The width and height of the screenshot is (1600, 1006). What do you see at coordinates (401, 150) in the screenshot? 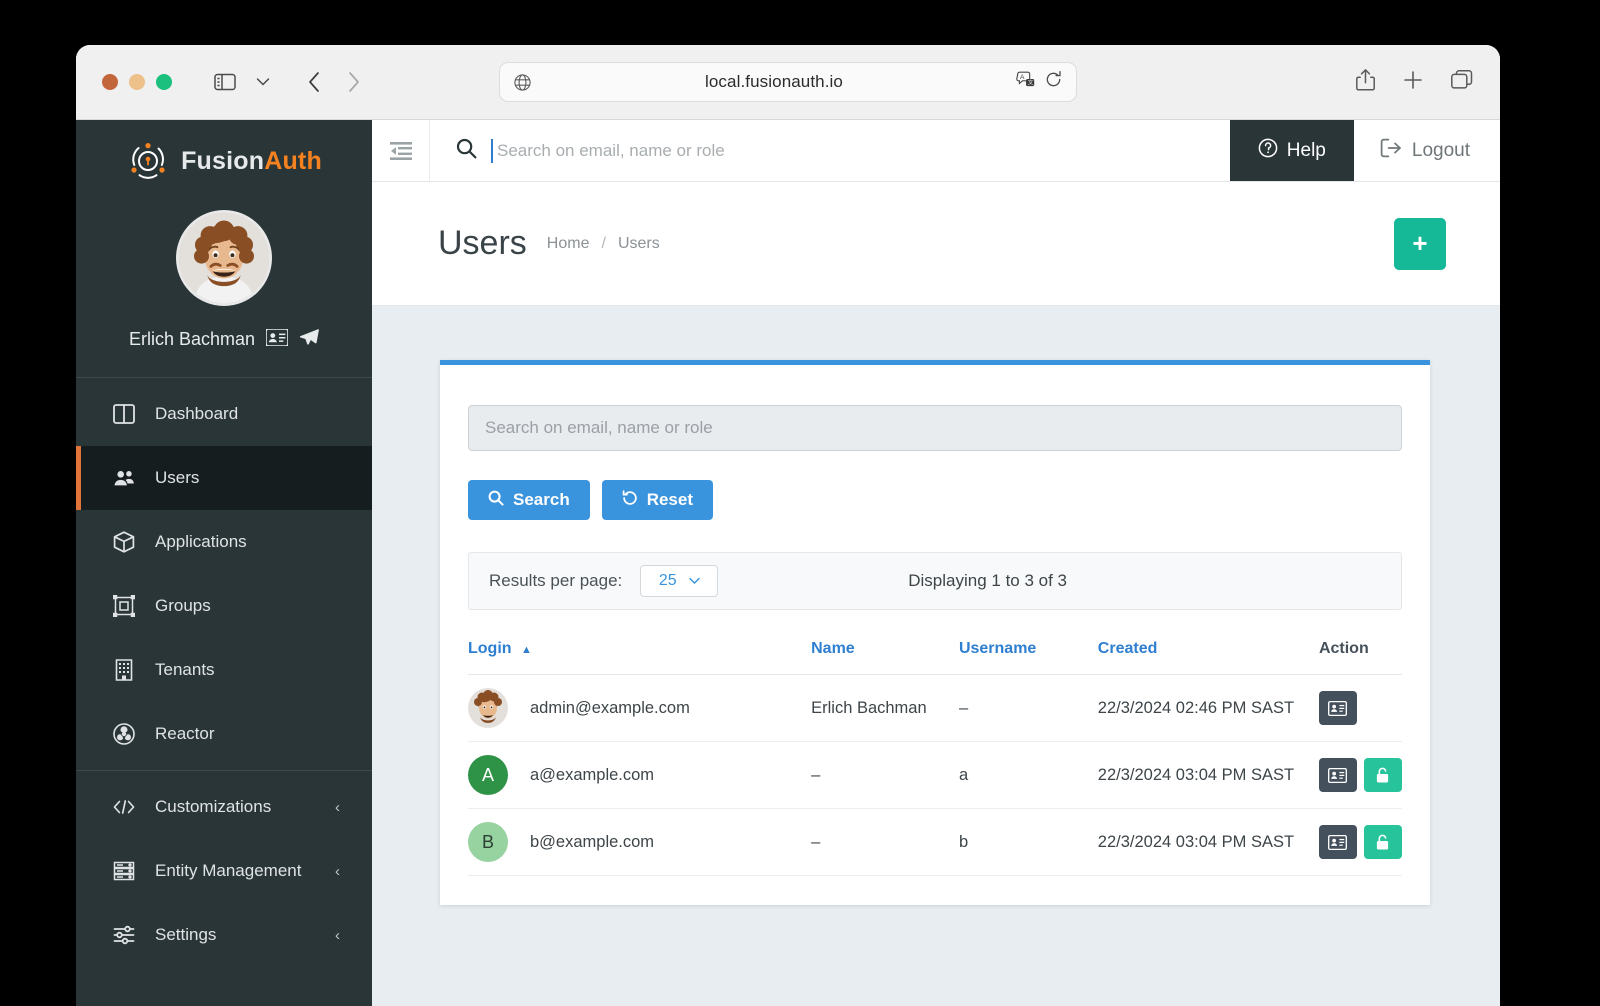
I see `sidebar-collapse-icon` at bounding box center [401, 150].